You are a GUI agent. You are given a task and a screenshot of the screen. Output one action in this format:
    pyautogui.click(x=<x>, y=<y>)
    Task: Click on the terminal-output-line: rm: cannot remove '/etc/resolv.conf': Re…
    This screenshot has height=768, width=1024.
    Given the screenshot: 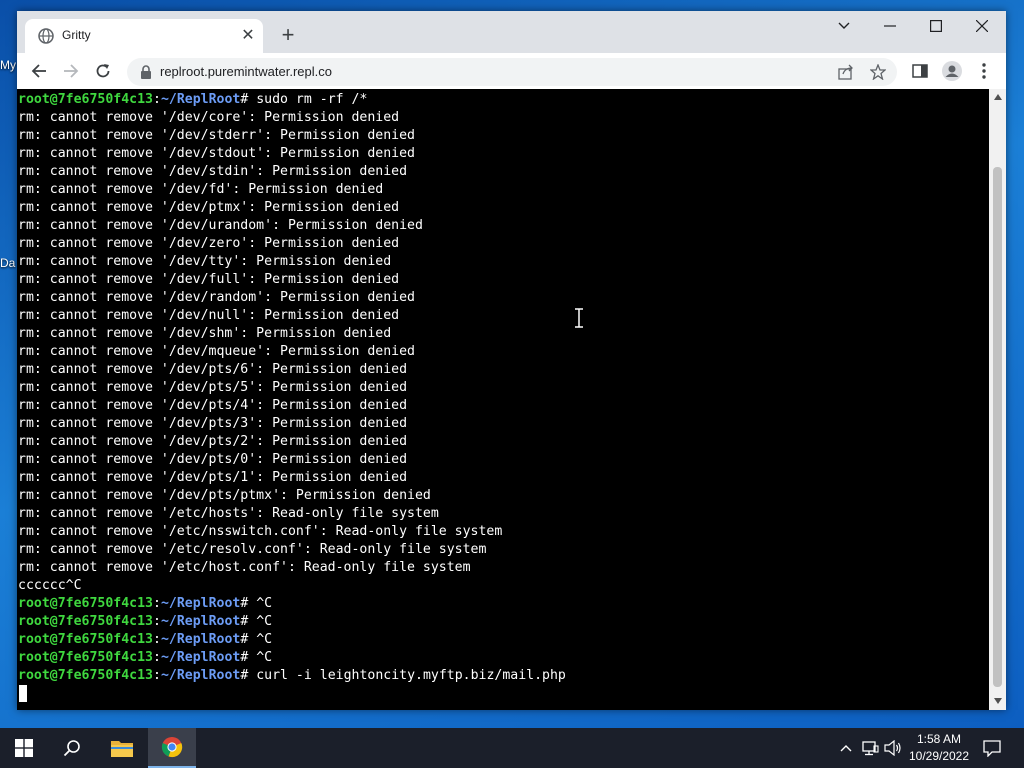 What is the action you would take?
    pyautogui.click(x=252, y=549)
    